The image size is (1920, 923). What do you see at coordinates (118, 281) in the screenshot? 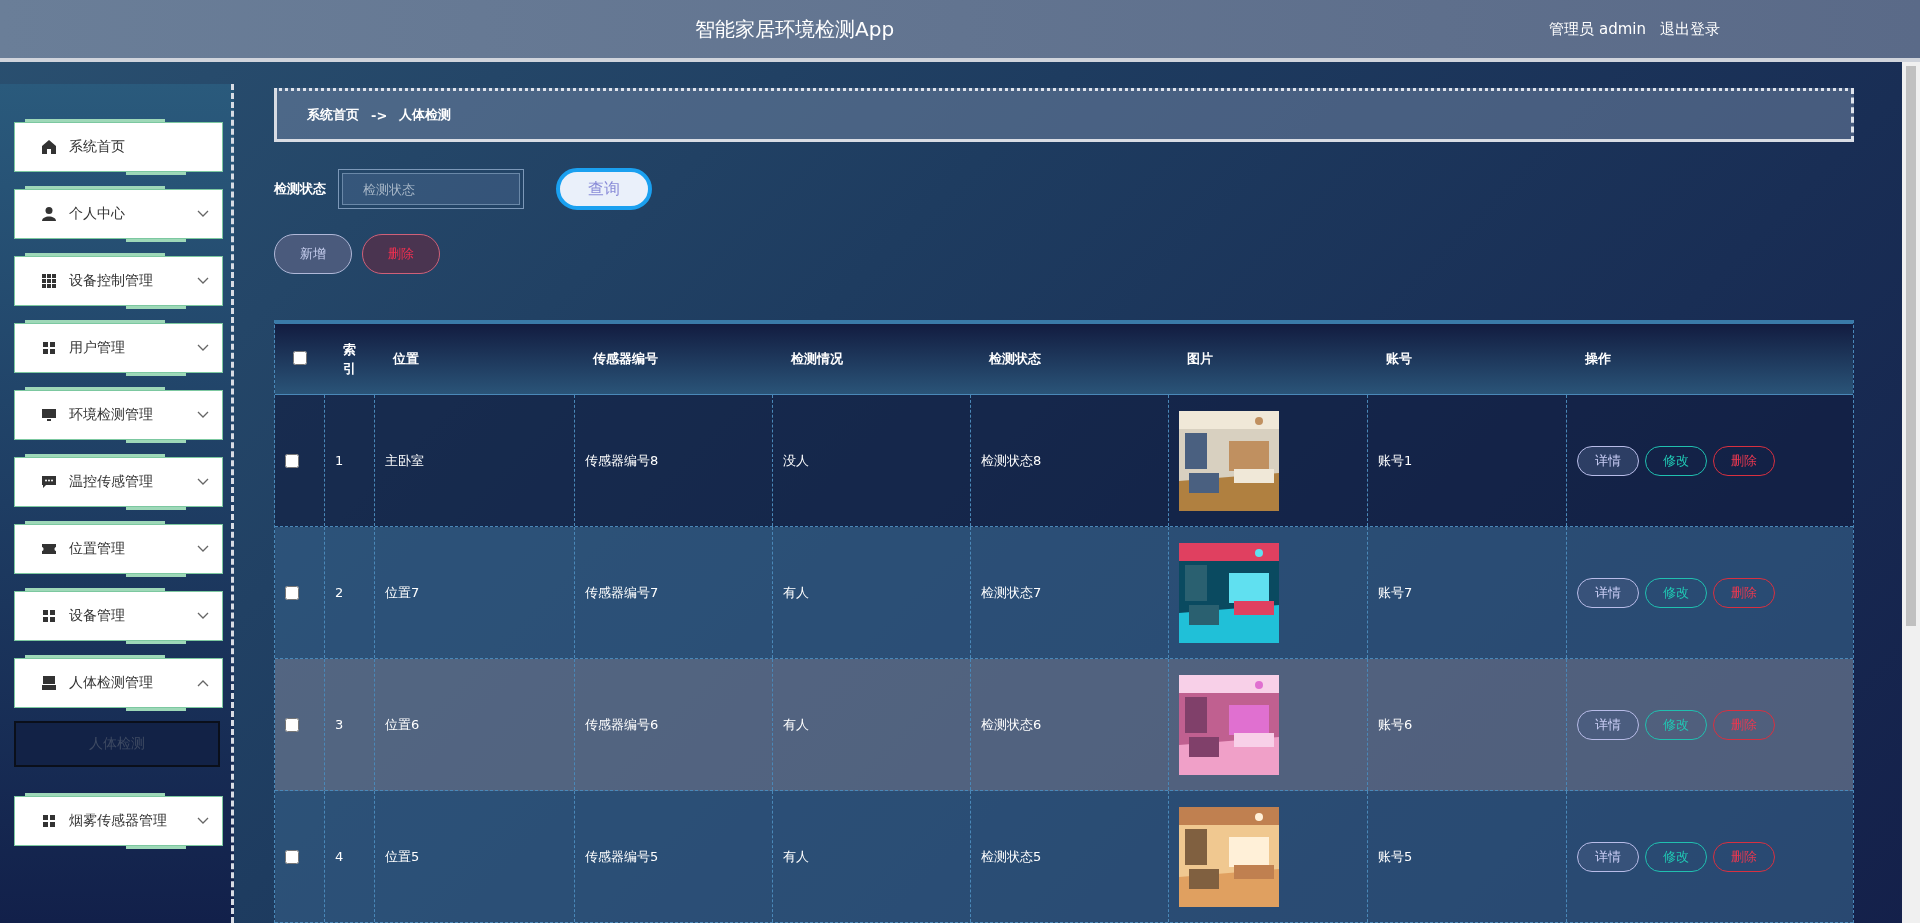
I see `sidebar-item: 设备控制管理` at bounding box center [118, 281].